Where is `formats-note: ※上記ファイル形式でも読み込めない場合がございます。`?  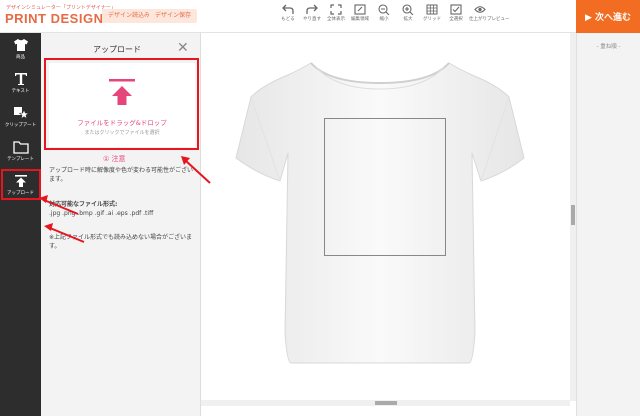 formats-note: ※上記ファイル形式でも読み込めない場合がございます。 is located at coordinates (121, 242).